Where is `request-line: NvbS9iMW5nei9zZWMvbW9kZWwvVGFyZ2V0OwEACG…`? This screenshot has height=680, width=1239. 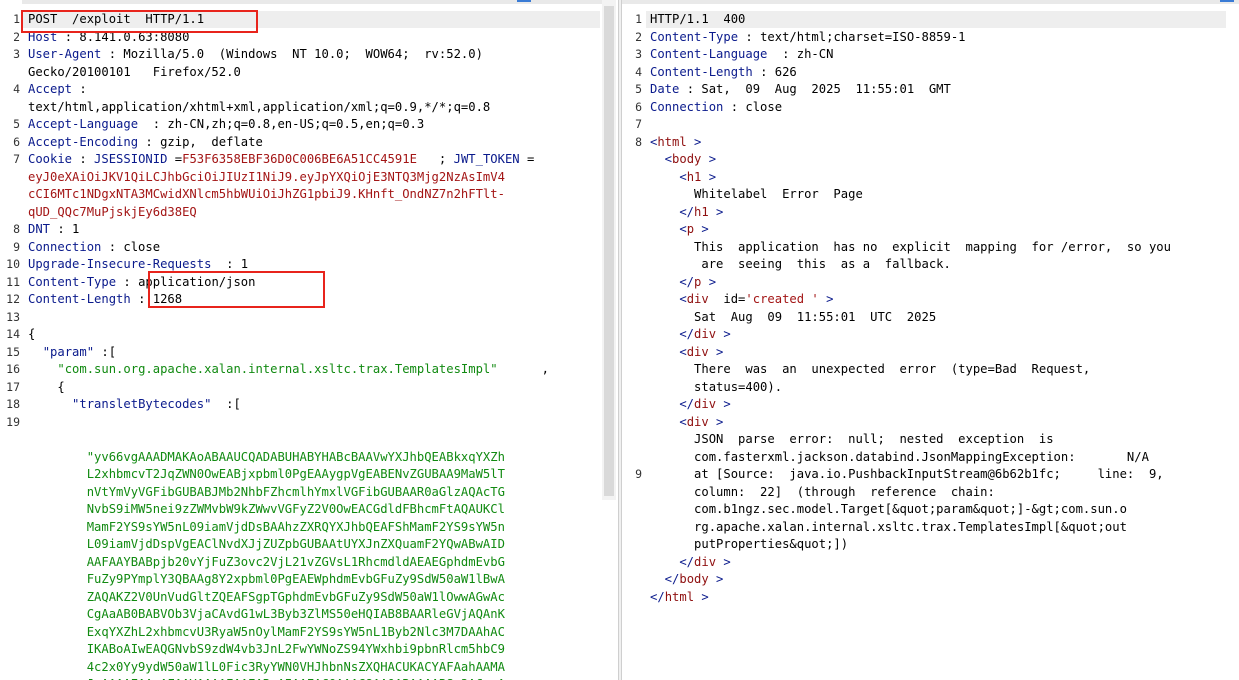
request-line: NvbS9iMW5nei9zZWMvbW9kZWwvVGFyZ2V0OwEACG… is located at coordinates (266, 509).